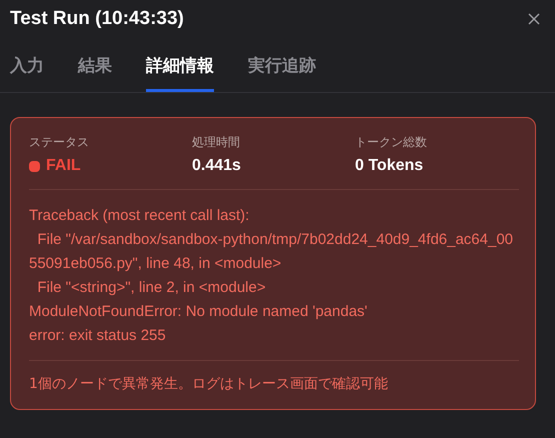 This screenshot has width=555, height=438. I want to click on stat-label: 処理時間, so click(216, 142).